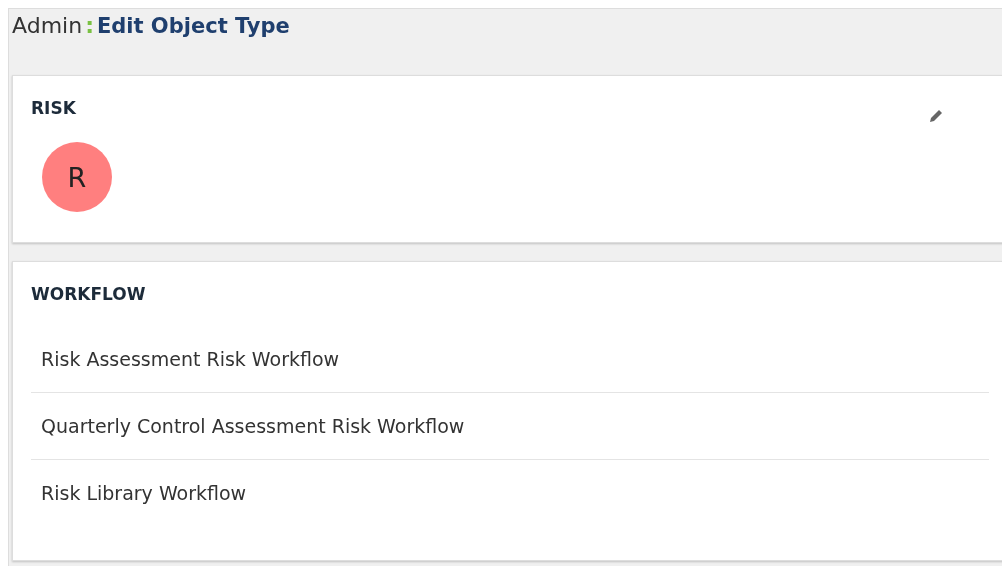 Image resolution: width=1002 pixels, height=566 pixels. What do you see at coordinates (510, 493) in the screenshot?
I see `workflow-item: Risk Library Workflow` at bounding box center [510, 493].